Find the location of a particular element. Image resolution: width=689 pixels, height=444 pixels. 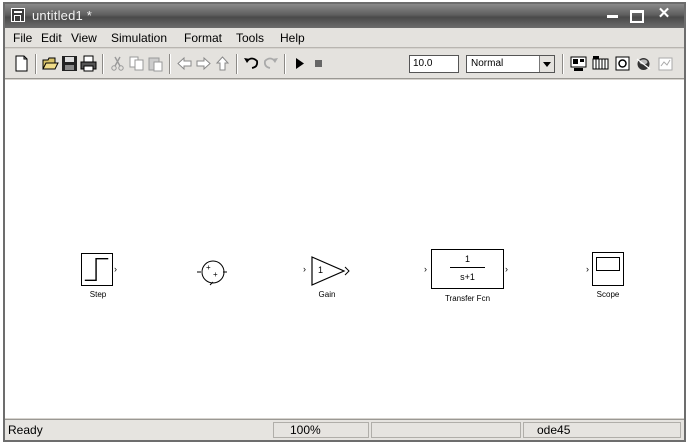

window-title: untitled1 * is located at coordinates (62, 15).